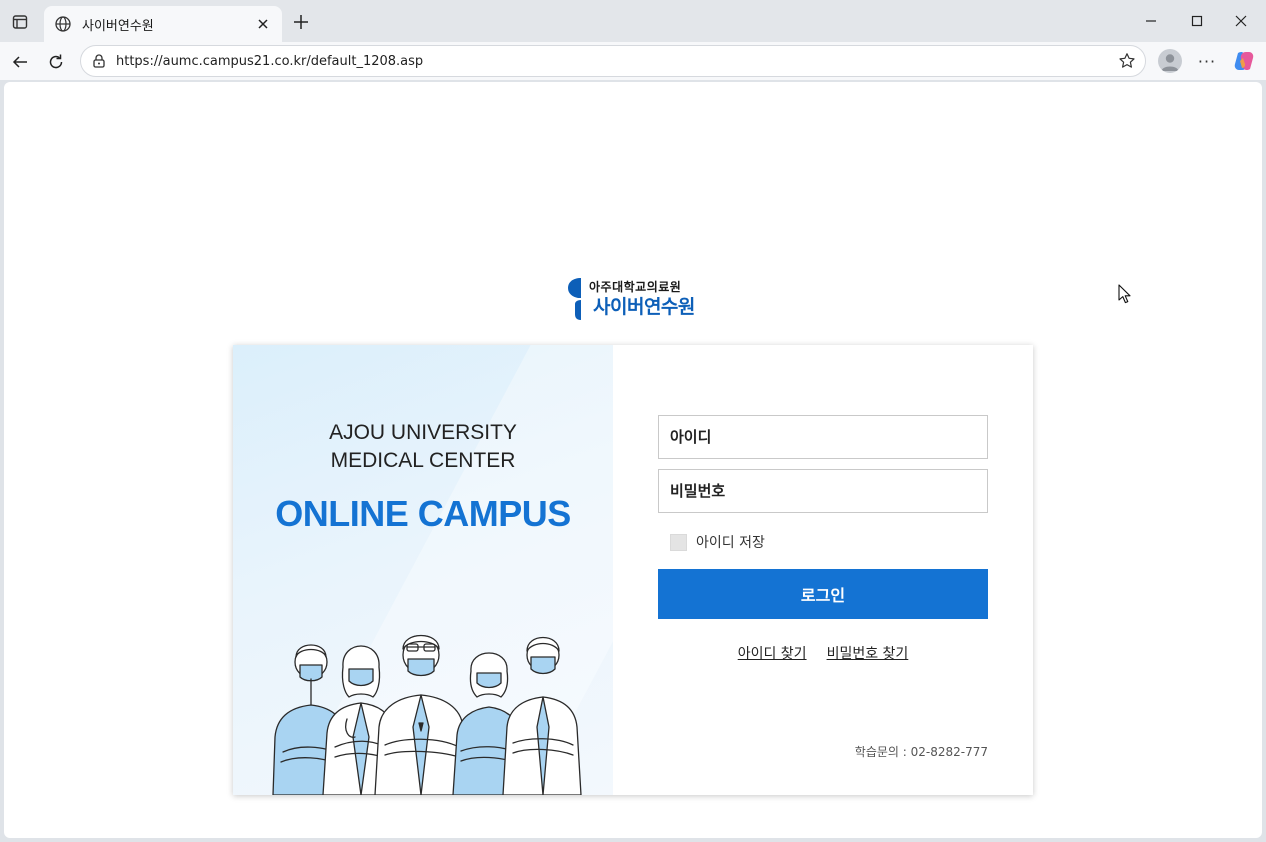 The image size is (1266, 842). I want to click on browser-tab: 사이버연수원, so click(163, 24).